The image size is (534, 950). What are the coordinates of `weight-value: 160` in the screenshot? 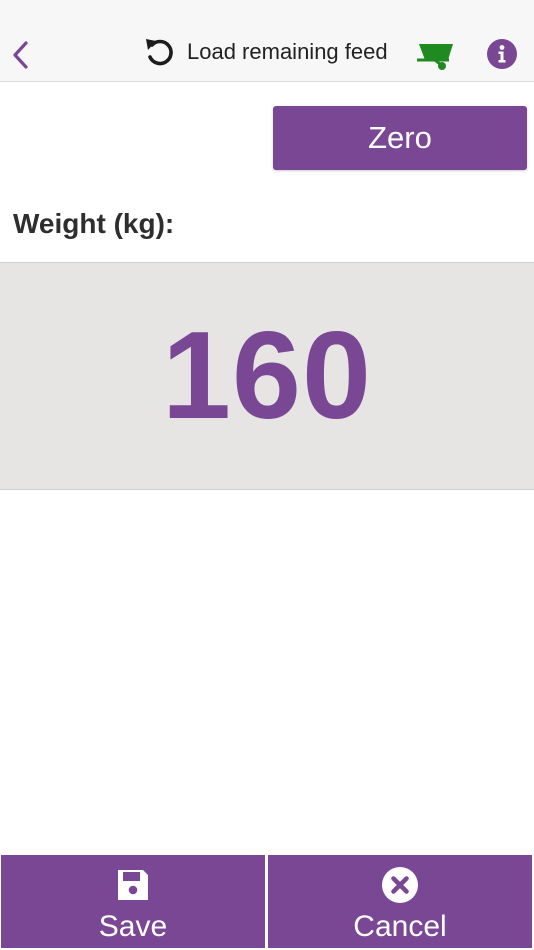 It's located at (267, 376).